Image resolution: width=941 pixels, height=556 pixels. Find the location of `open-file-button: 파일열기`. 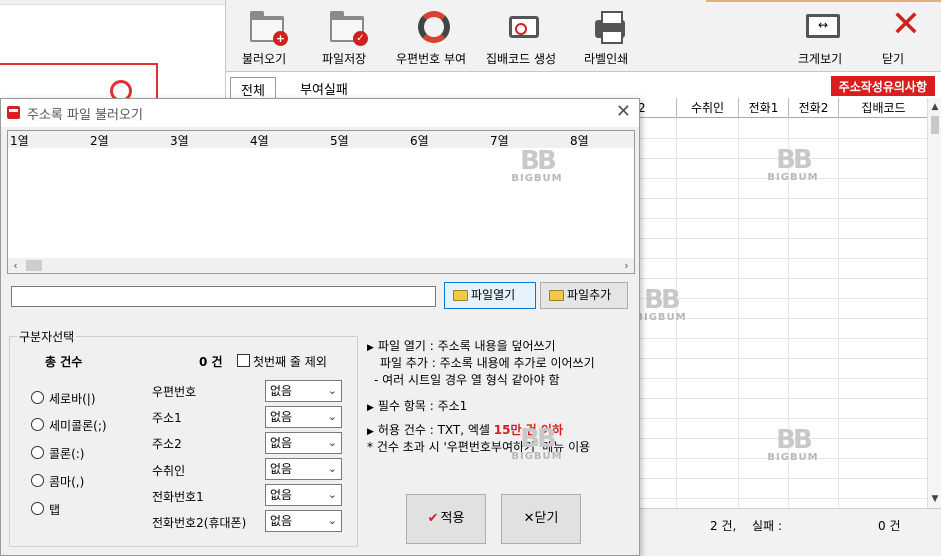

open-file-button: 파일열기 is located at coordinates (490, 295).